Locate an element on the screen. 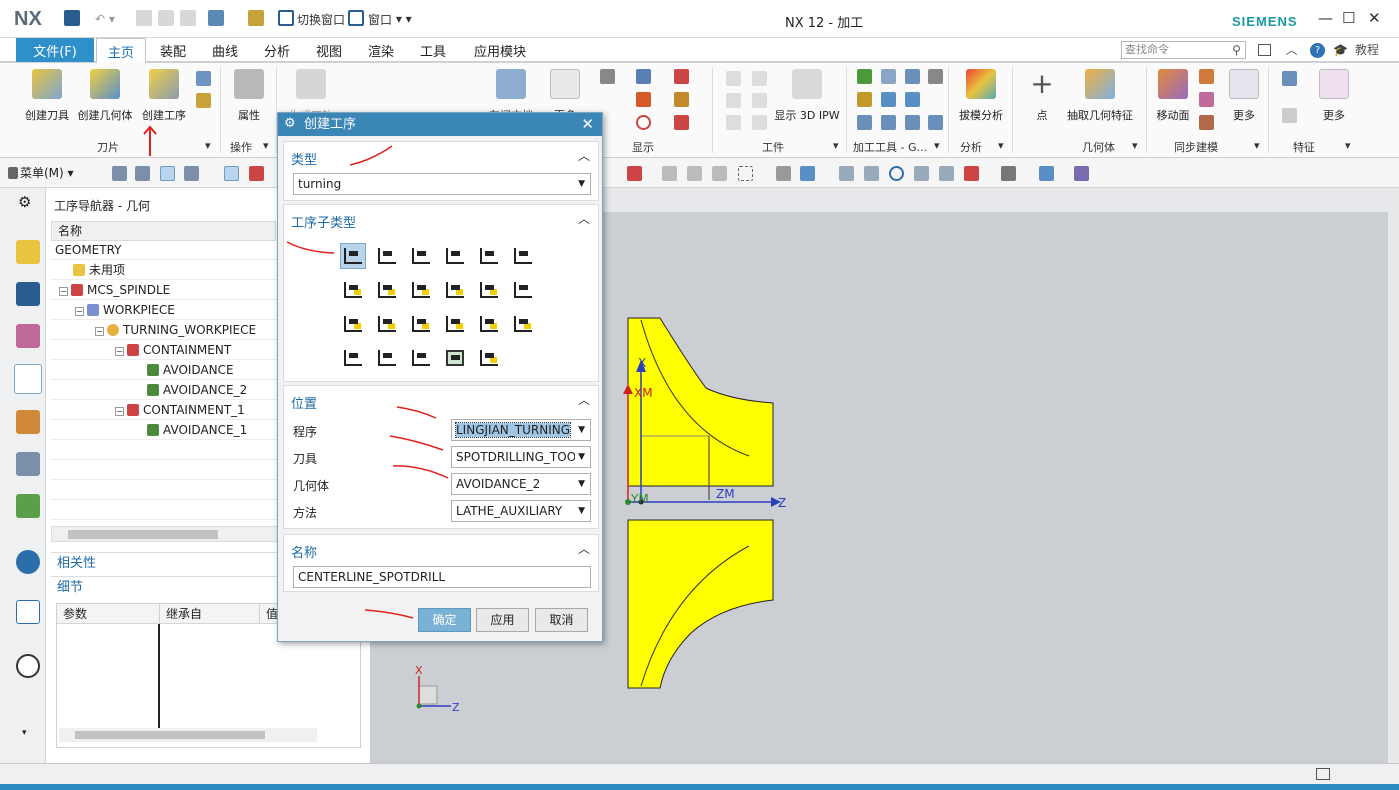 Image resolution: width=1399 pixels, height=790 pixels. pan-icon is located at coordinates (921, 173).